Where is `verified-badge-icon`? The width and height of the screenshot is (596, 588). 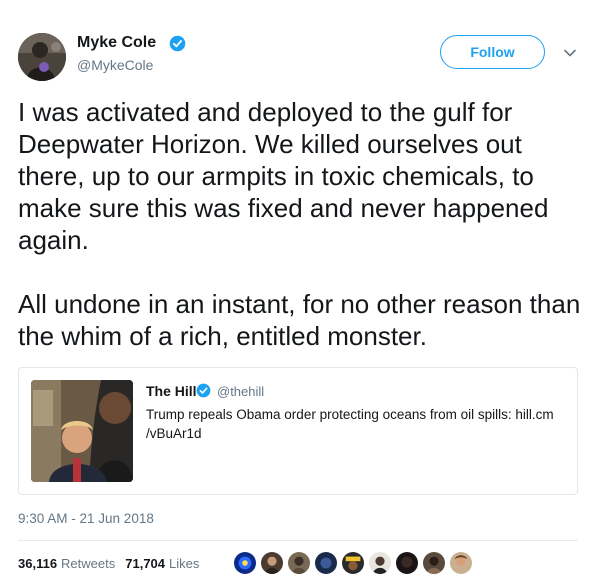
verified-badge-icon is located at coordinates (177, 43).